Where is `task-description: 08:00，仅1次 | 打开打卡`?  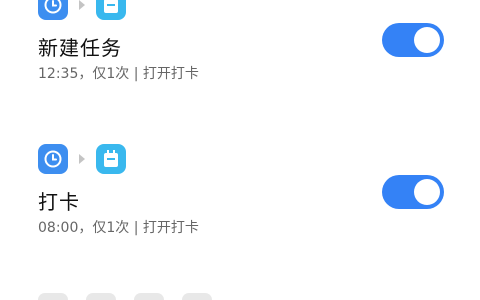
task-description: 08:00，仅1次 | 打开打卡 is located at coordinates (118, 228).